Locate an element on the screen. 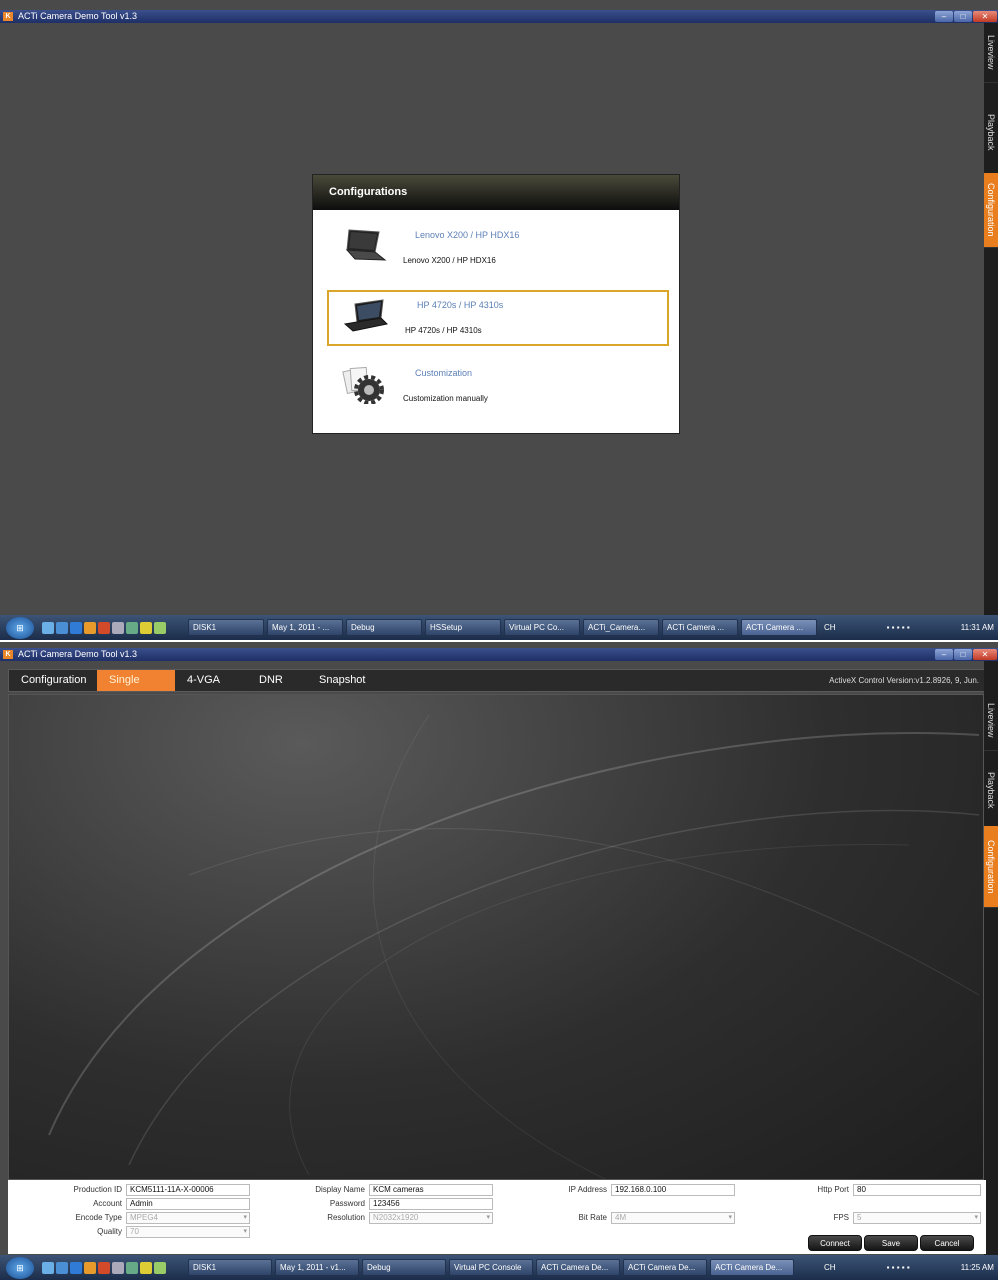 The width and height of the screenshot is (998, 1280). tab-snapshot: Snapshot is located at coordinates (347, 680).